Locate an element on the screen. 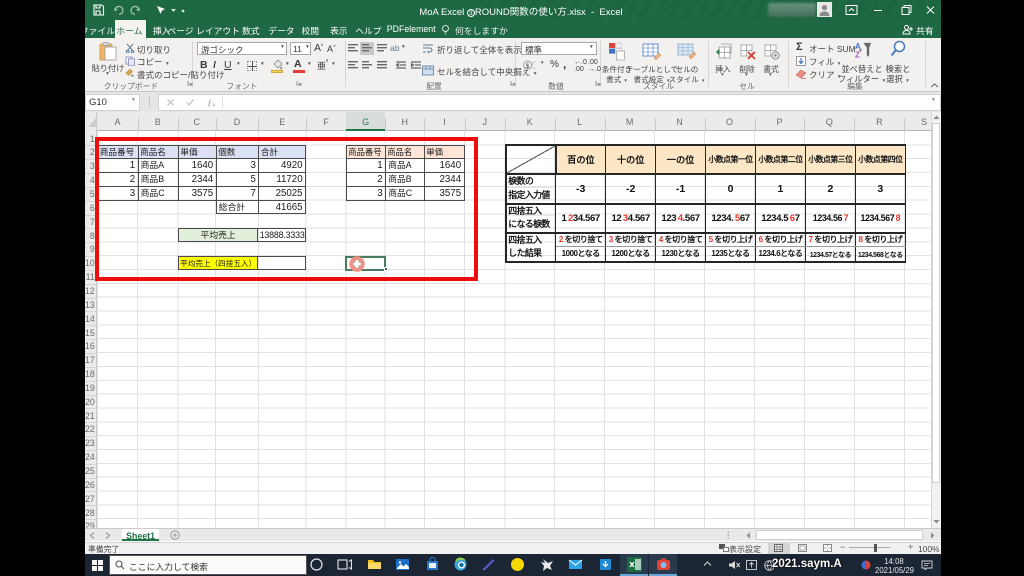 Image resolution: width=1024 pixels, height=576 pixels. svg-text: Z is located at coordinates (857, 55).